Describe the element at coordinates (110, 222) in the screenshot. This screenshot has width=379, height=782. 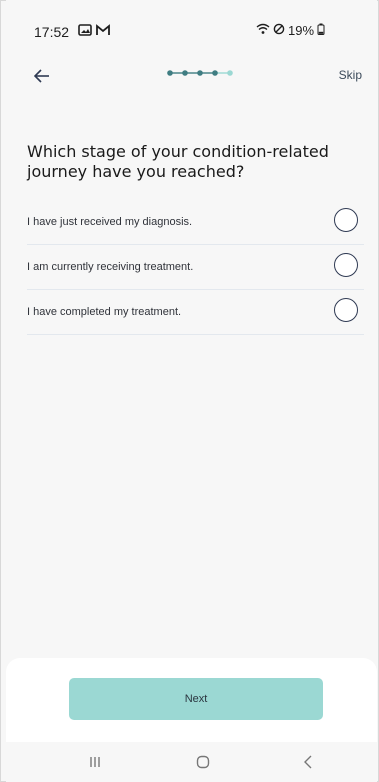
I see `option-label: I have just received my diagnosis.` at that location.